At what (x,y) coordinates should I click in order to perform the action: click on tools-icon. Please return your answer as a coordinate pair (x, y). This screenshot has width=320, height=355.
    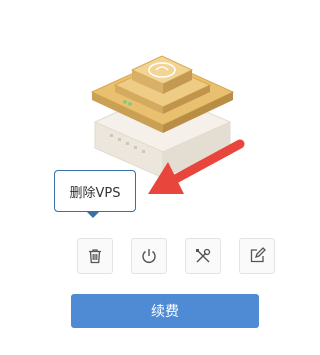
    Looking at the image, I should click on (203, 255).